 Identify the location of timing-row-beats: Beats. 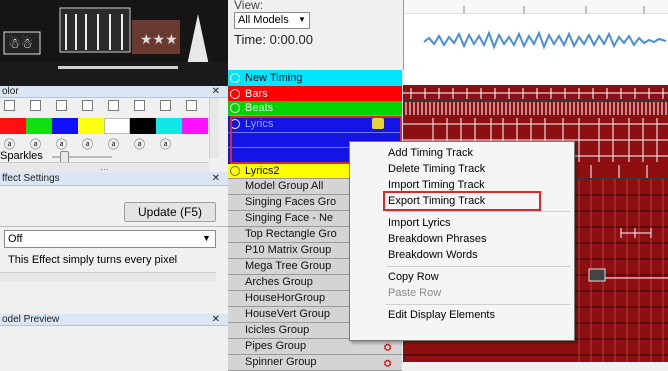
(315, 108).